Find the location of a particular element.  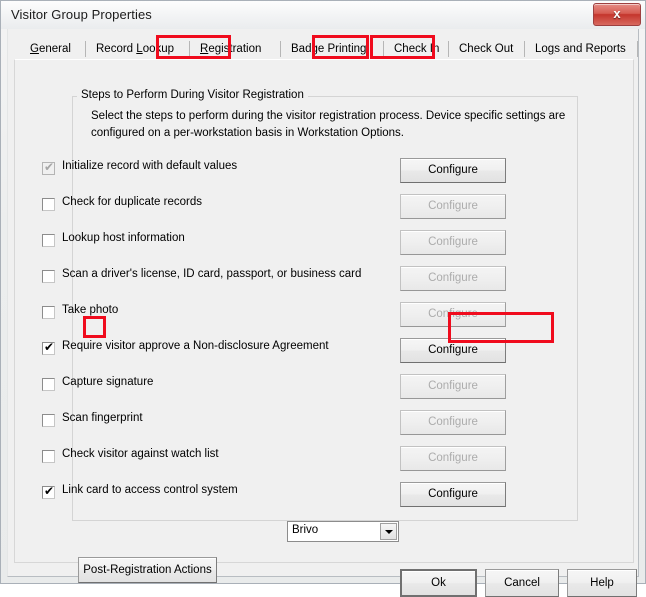

close-icon: x is located at coordinates (617, 13).